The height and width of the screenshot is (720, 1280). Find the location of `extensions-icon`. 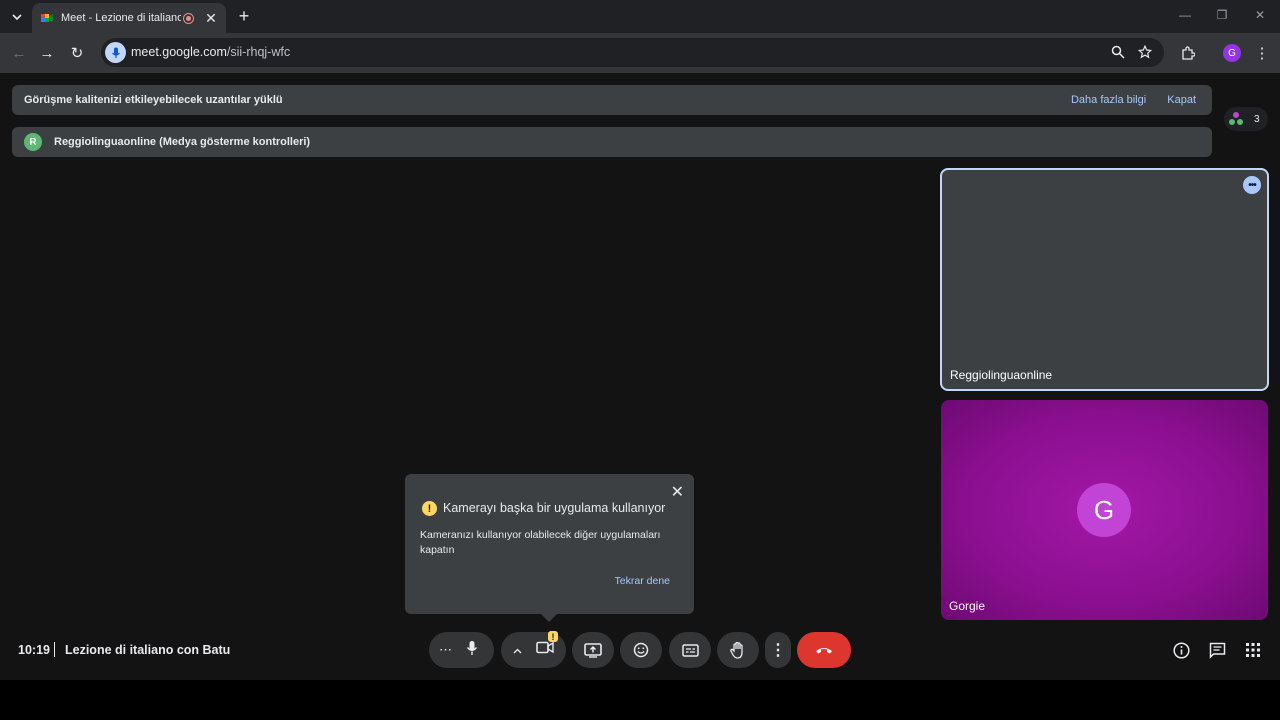

extensions-icon is located at coordinates (1188, 53).